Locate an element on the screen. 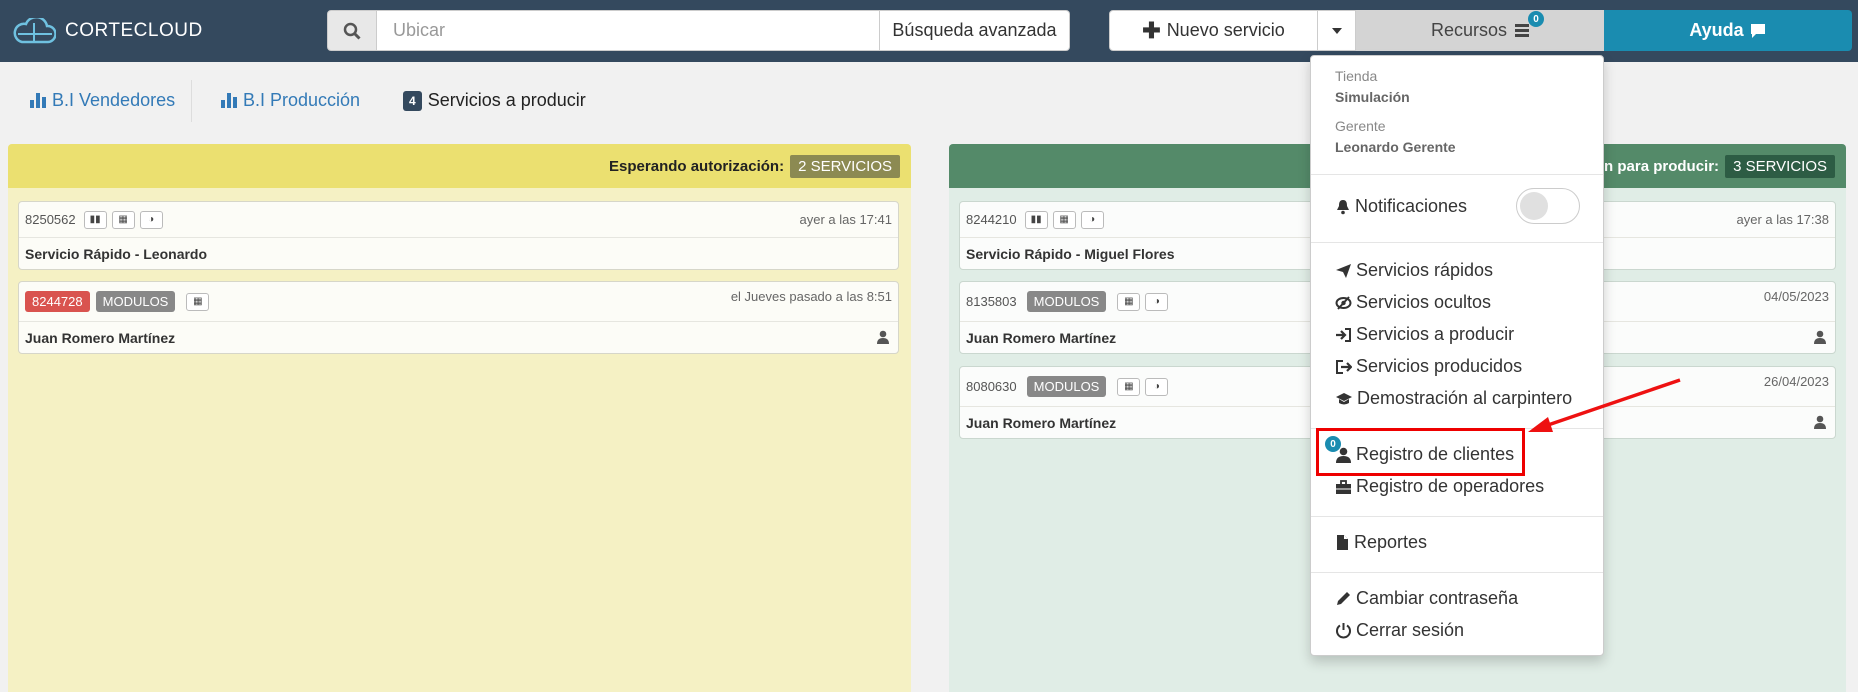 The height and width of the screenshot is (692, 1858). menu-item-operator-registry: Registro de operadores is located at coordinates (1439, 486).